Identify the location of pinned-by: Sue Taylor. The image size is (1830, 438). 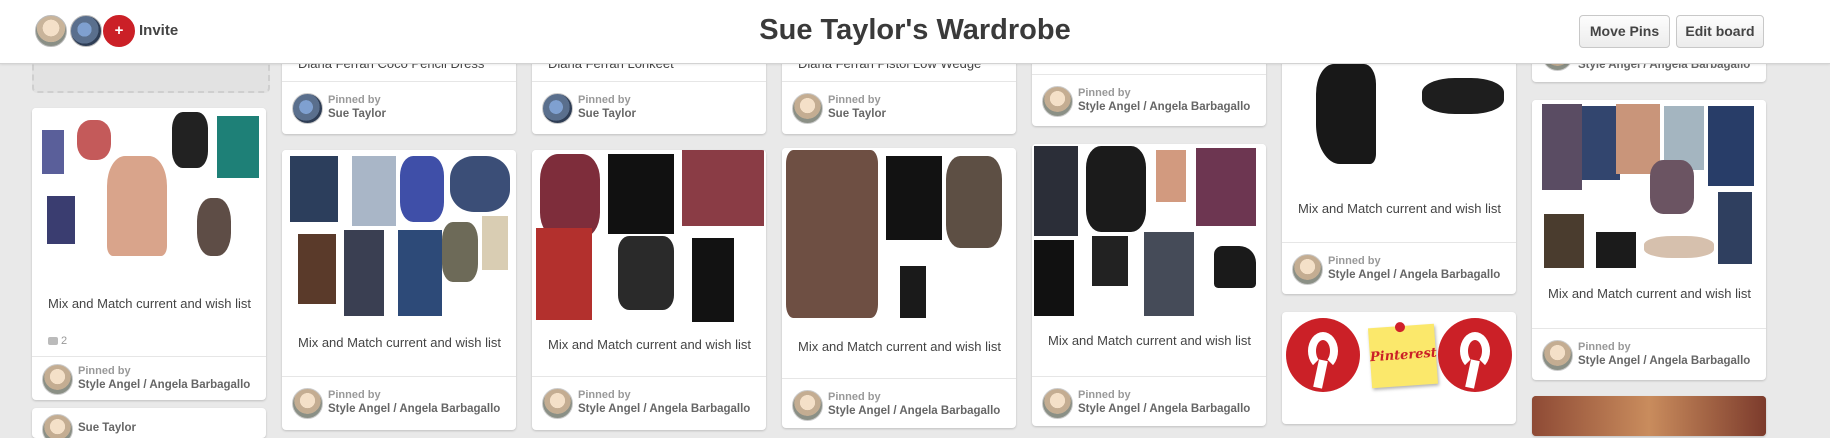
(152, 426).